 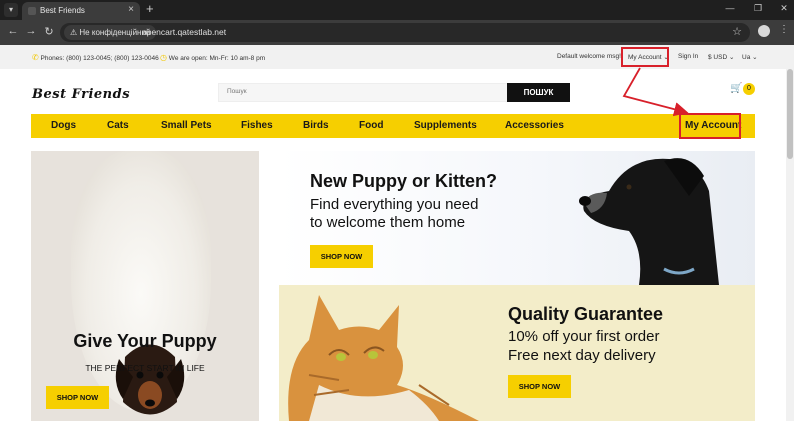 What do you see at coordinates (31, 31) in the screenshot?
I see `forward-icon: →` at bounding box center [31, 31].